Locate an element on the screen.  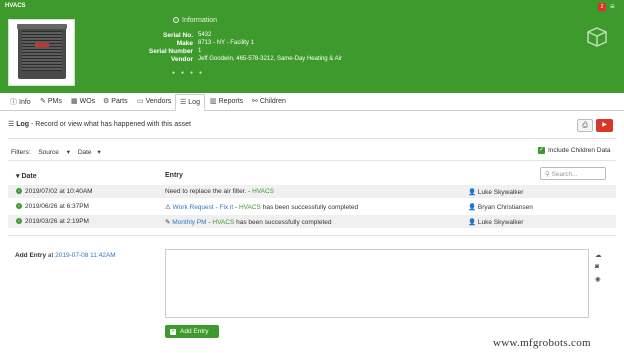
card-icon: ▭ is located at coordinates (140, 101).